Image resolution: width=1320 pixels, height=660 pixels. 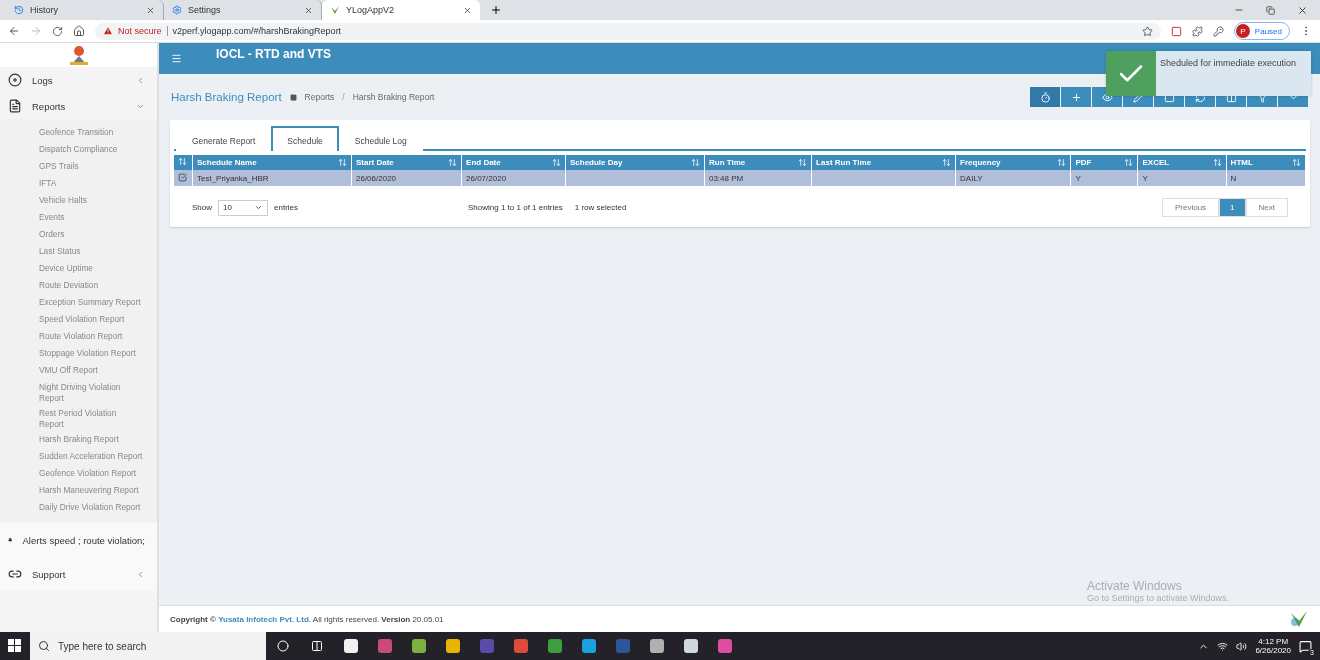 What do you see at coordinates (1182, 178) in the screenshot?
I see `table-cell: Y` at bounding box center [1182, 178].